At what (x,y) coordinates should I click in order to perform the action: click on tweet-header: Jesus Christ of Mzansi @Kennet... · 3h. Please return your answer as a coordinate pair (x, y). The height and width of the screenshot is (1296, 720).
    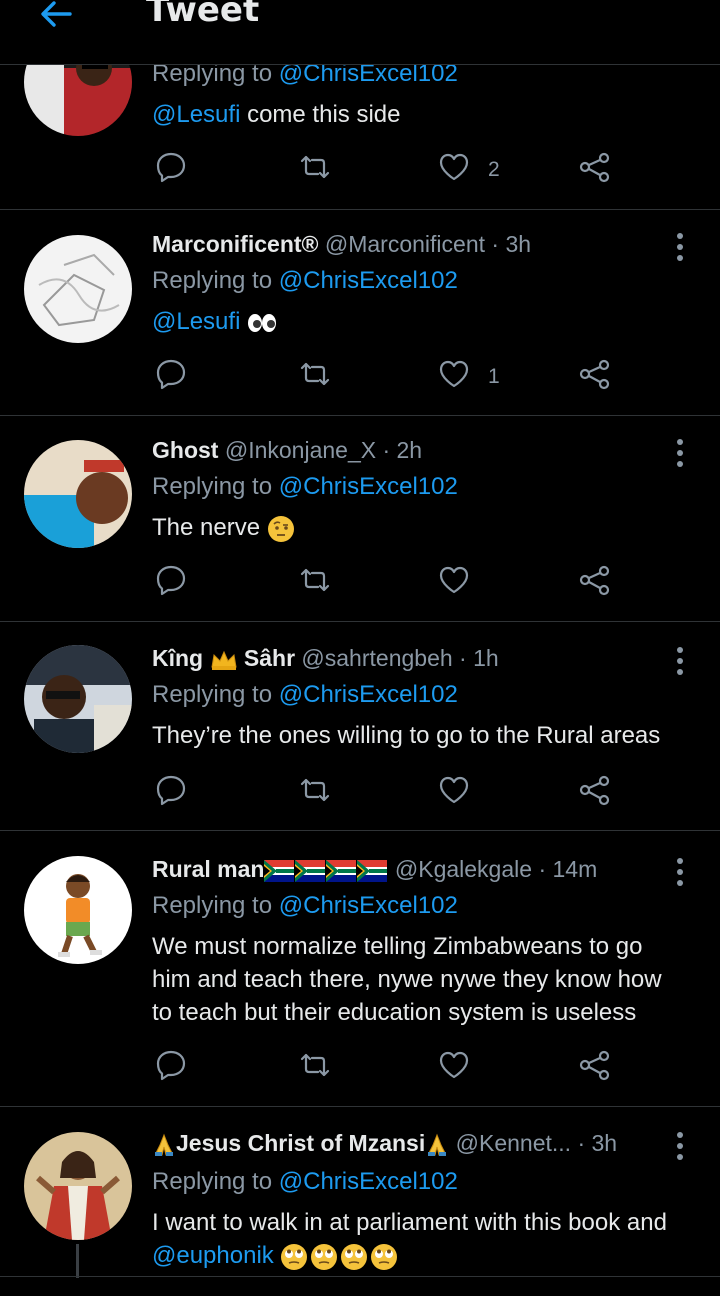
    Looking at the image, I should click on (384, 1143).